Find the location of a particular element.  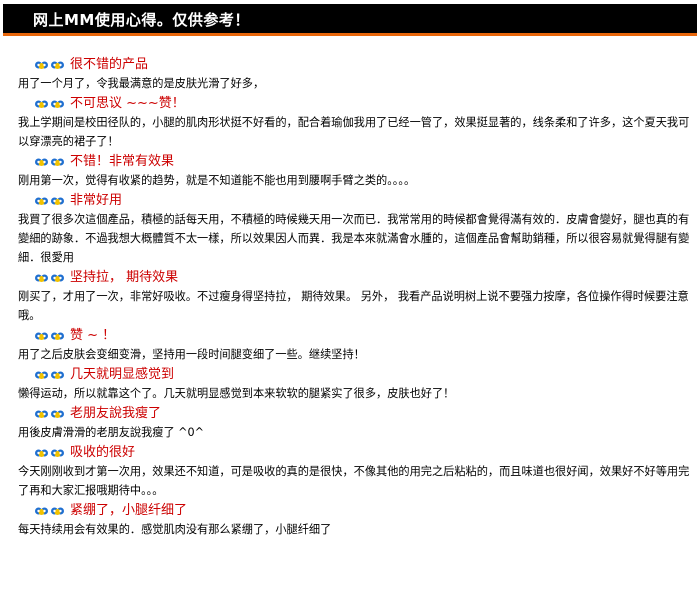

review-body: 用了之后皮肤会变细变滑，坚持用一段时间腿变细了一些。继续坚持！ is located at coordinates (191, 354).